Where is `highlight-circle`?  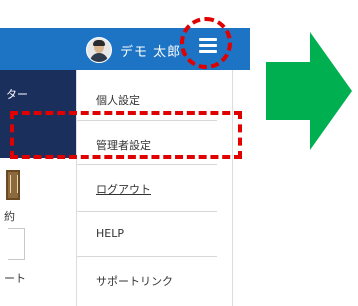 highlight-circle is located at coordinates (206, 43).